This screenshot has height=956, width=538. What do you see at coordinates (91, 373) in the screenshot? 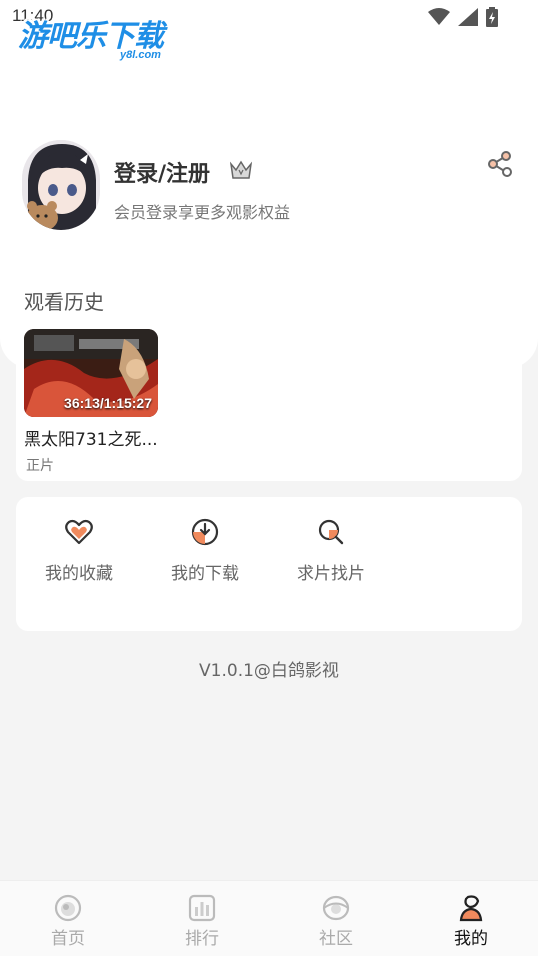
I see `history-video-thumbnail: 36:13/1:15:27` at bounding box center [91, 373].